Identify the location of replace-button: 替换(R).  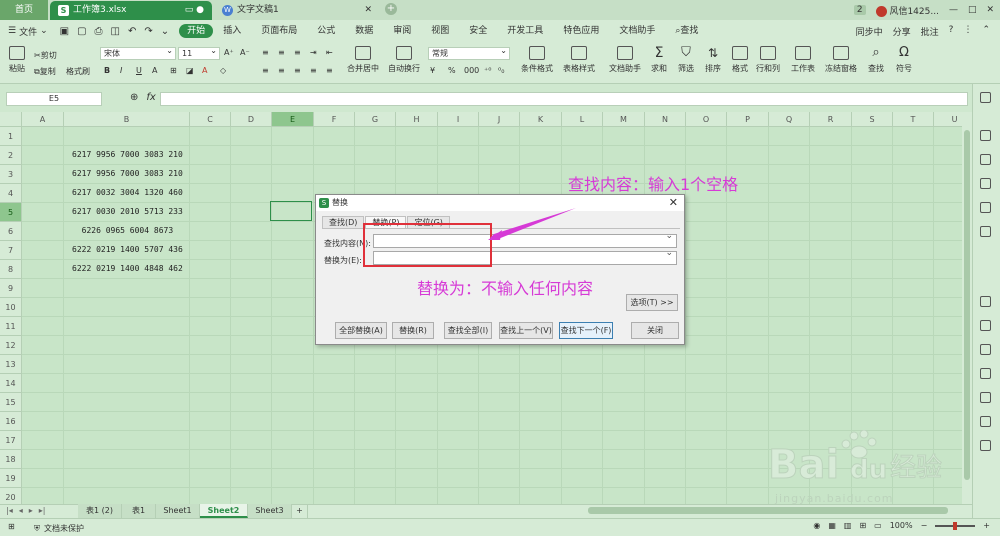
(413, 330).